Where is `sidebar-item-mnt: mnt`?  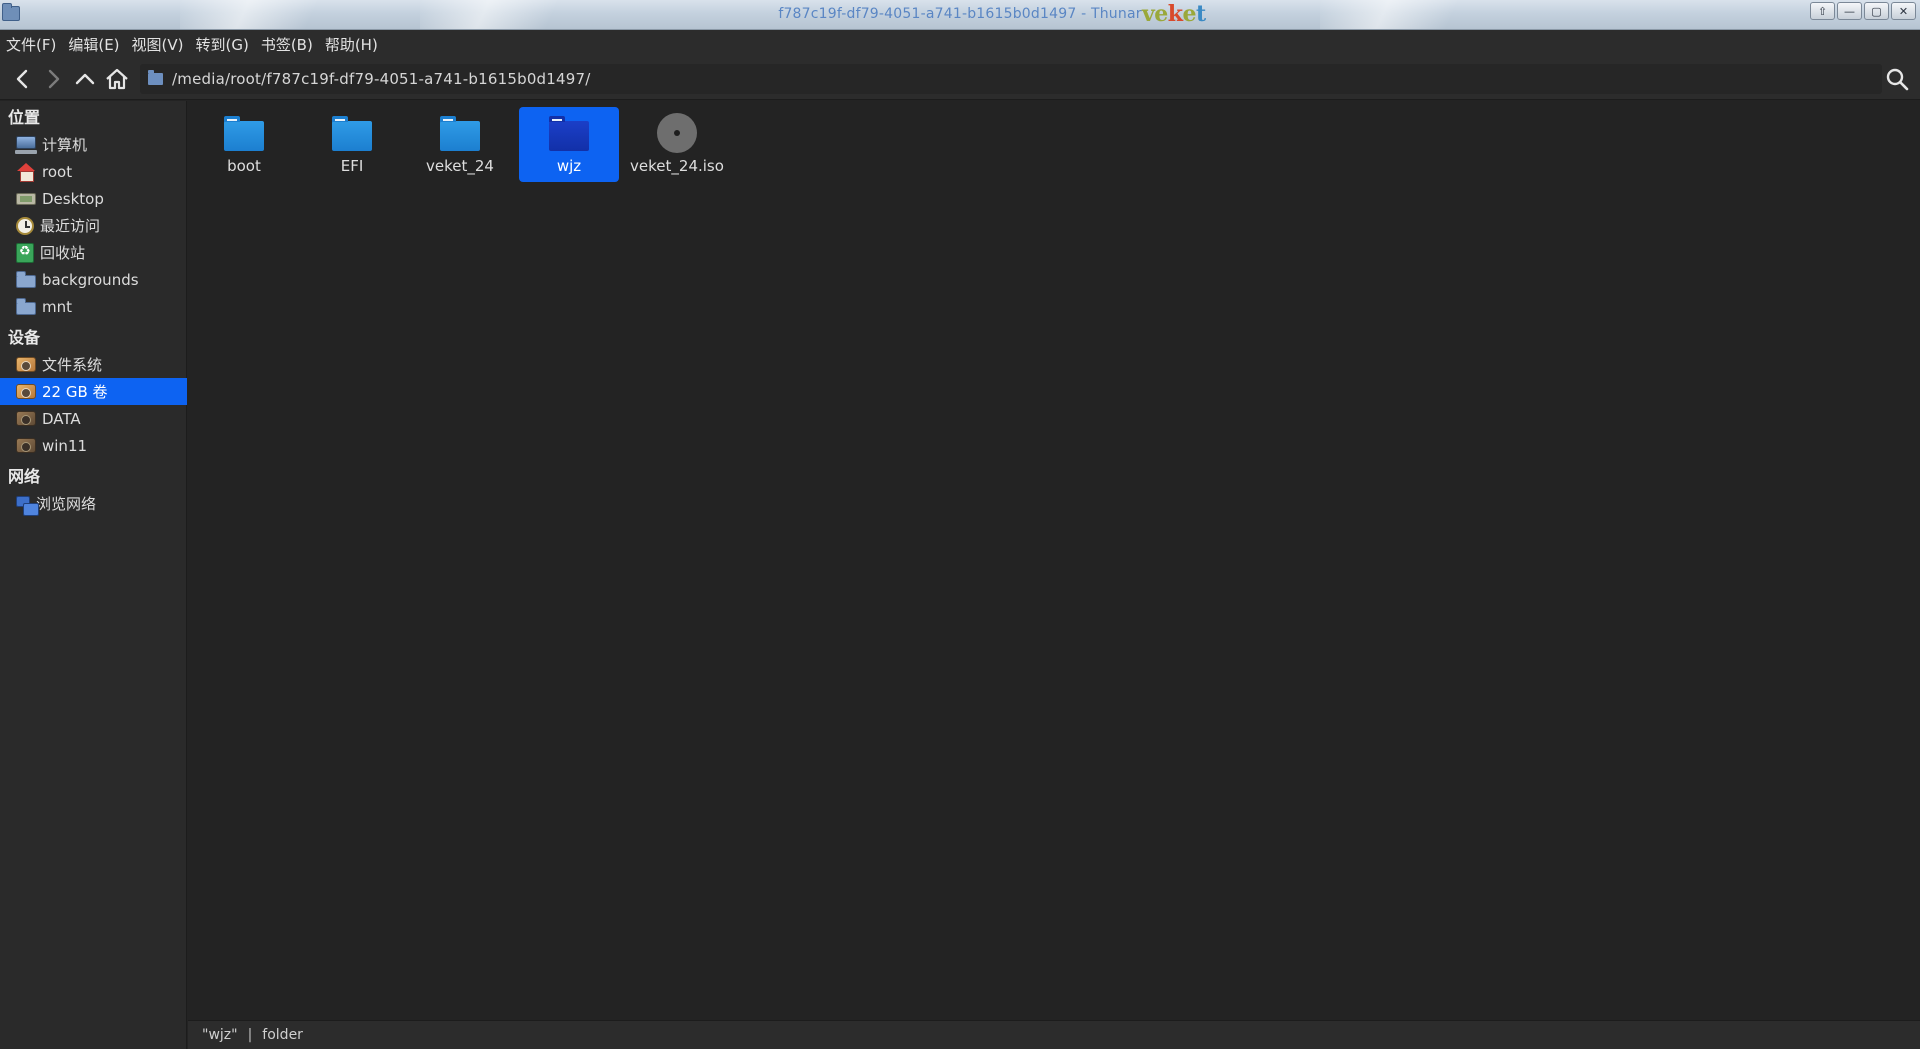 sidebar-item-mnt: mnt is located at coordinates (93, 306).